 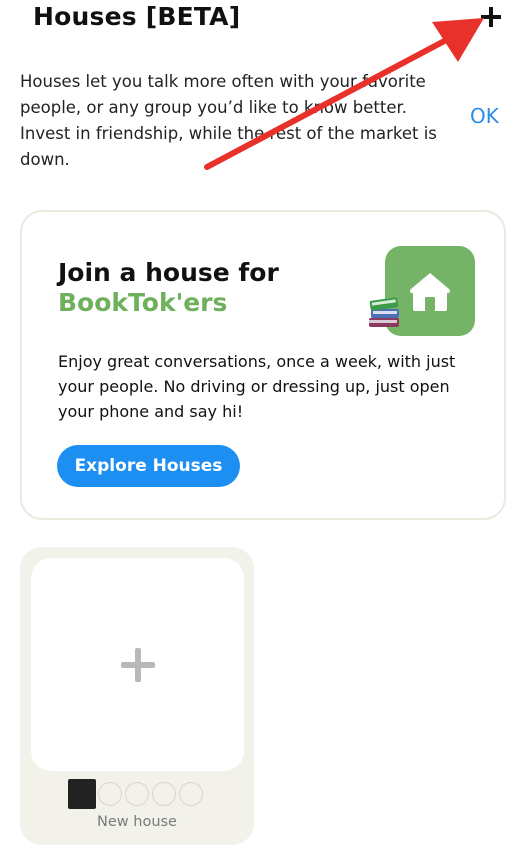 I want to click on promo-title-line1: Join a house for, so click(x=168, y=272).